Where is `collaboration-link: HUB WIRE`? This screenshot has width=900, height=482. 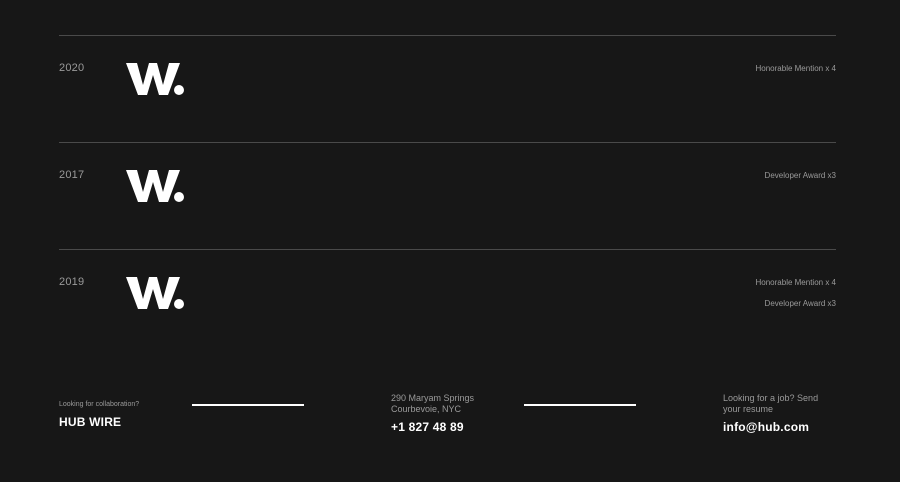
collaboration-link: HUB WIRE is located at coordinates (99, 422).